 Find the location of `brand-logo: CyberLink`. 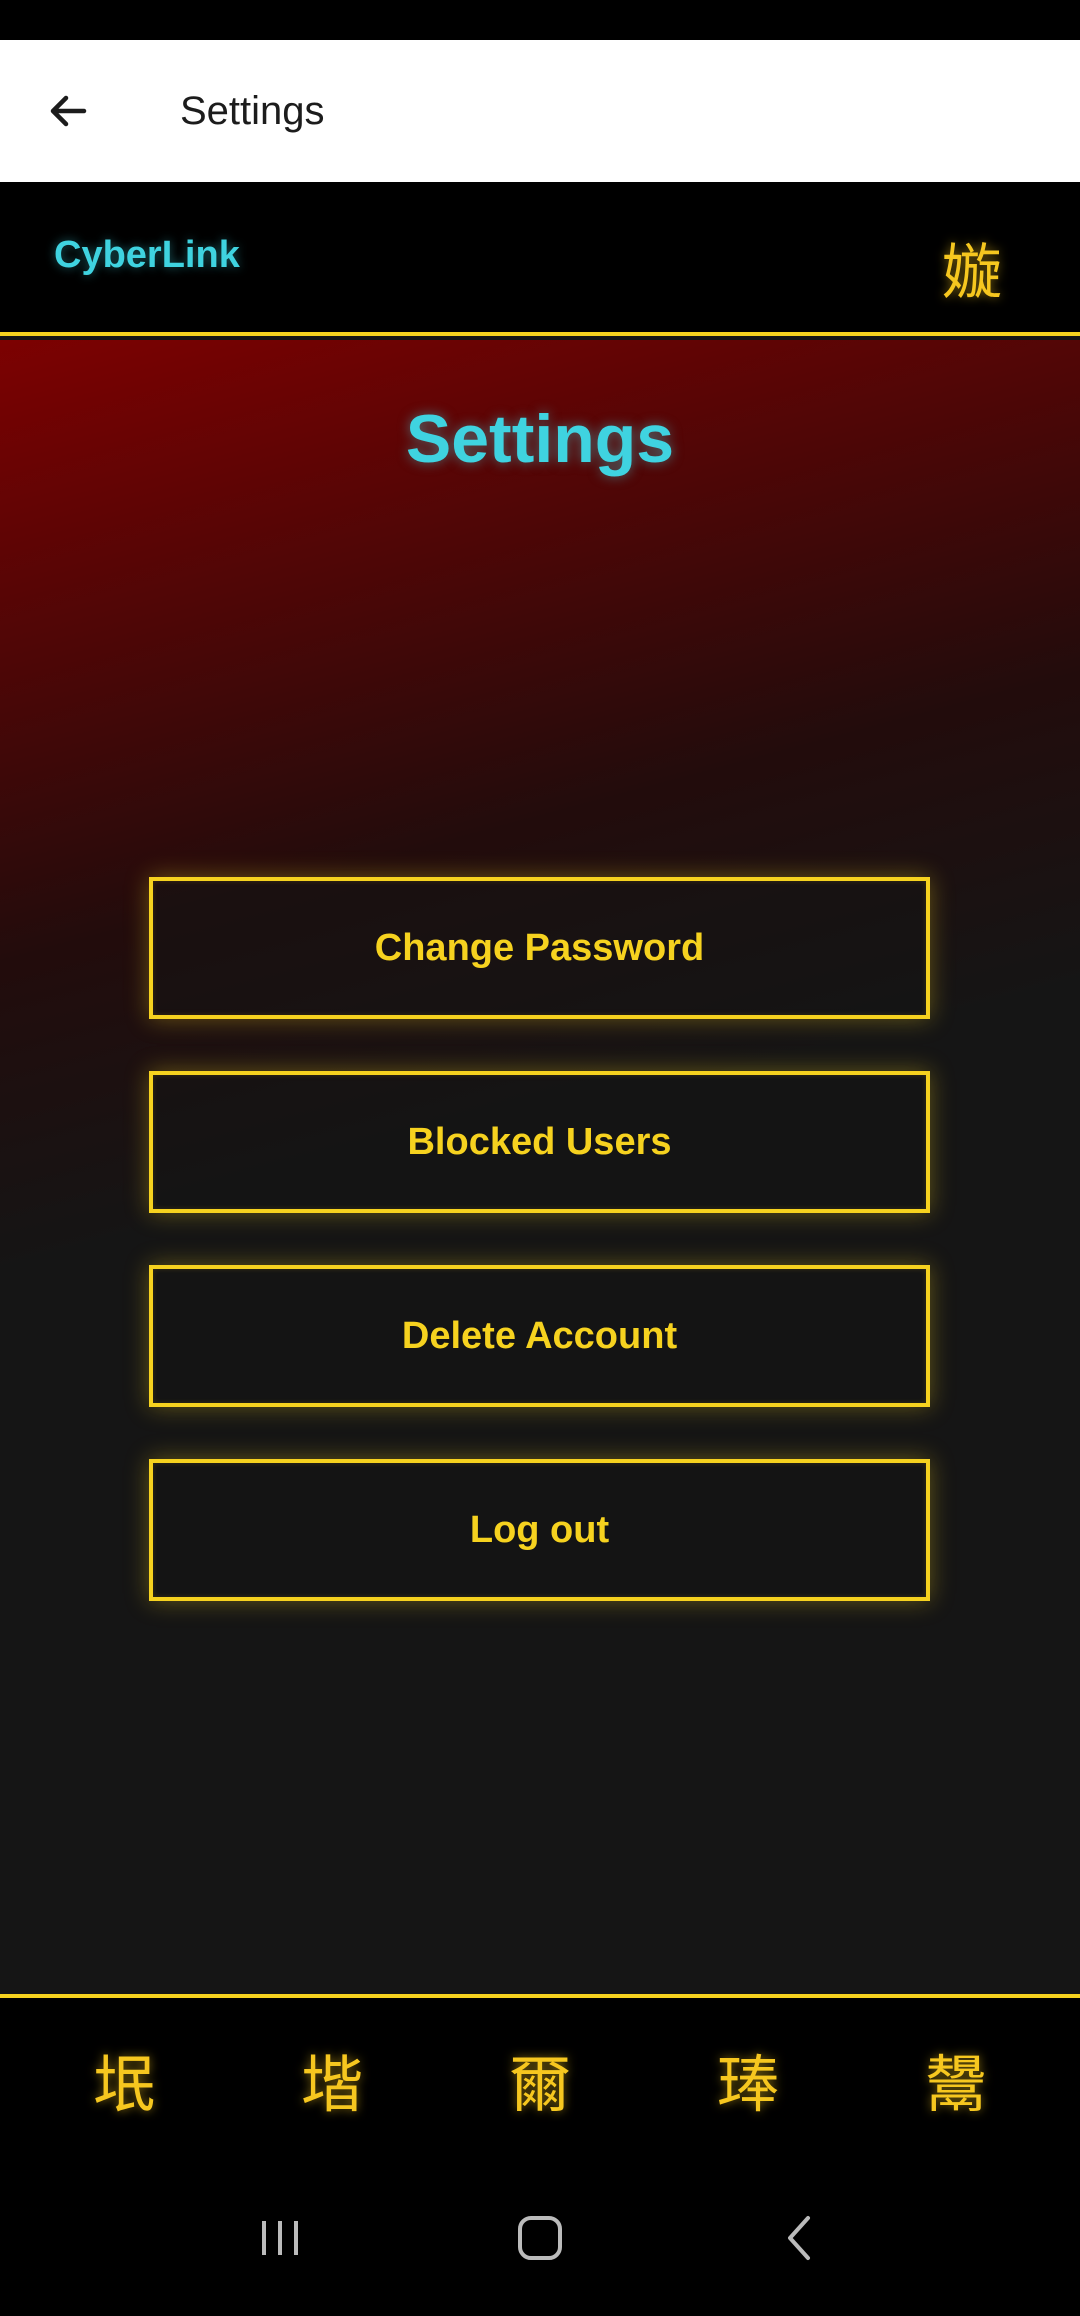

brand-logo: CyberLink is located at coordinates (147, 255).